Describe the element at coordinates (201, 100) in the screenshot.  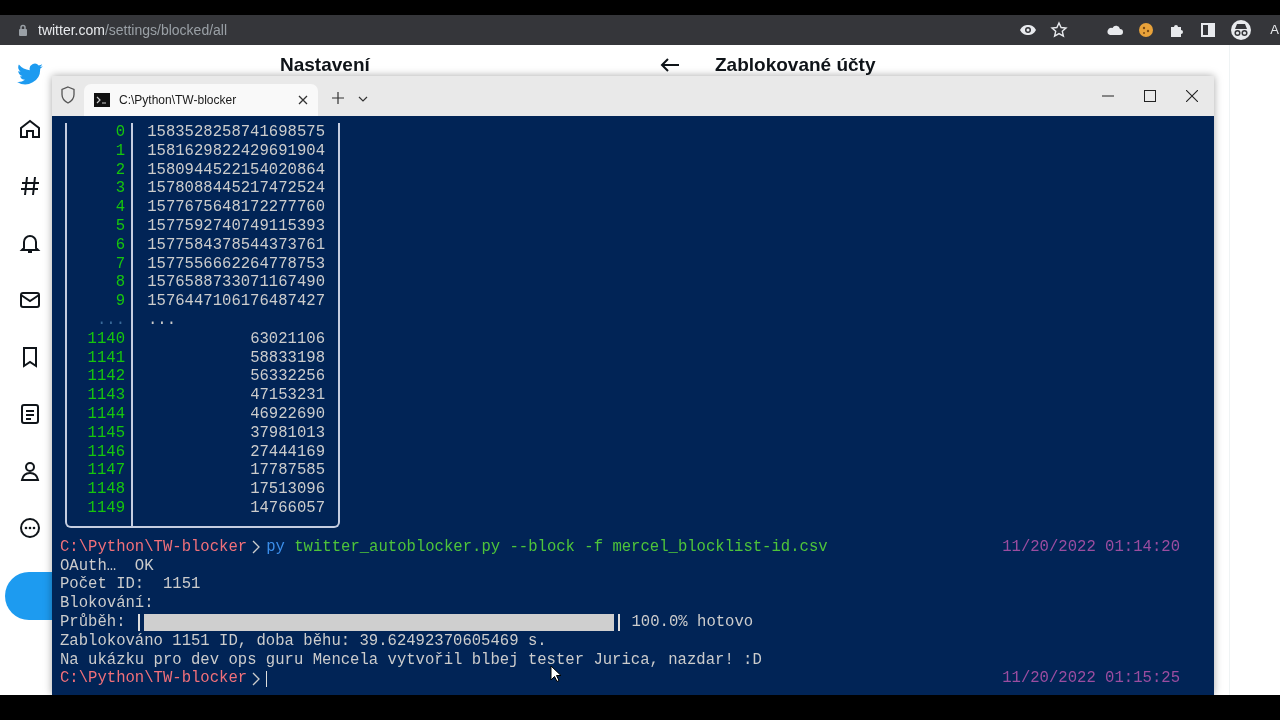
I see `terminal-tab: C:\Python\TW-blocker` at that location.